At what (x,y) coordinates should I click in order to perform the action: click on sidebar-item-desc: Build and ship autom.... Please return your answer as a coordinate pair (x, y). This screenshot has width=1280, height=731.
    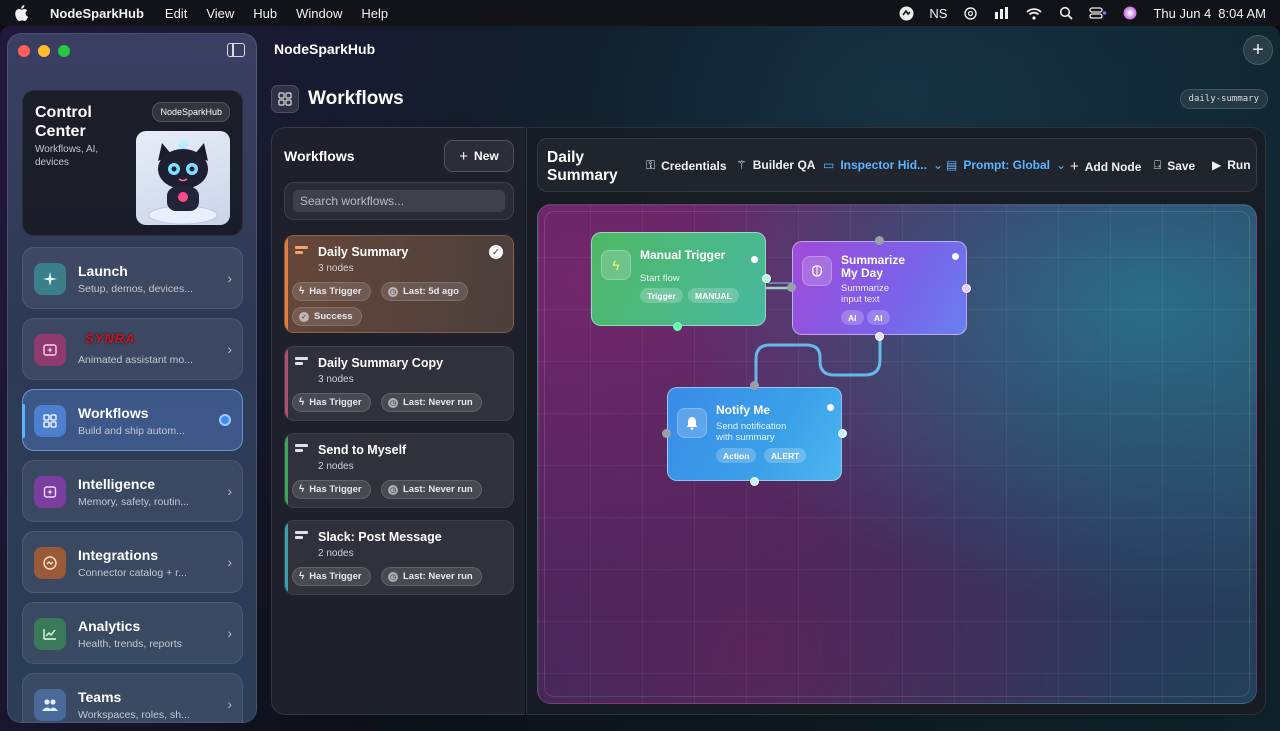
    Looking at the image, I should click on (131, 431).